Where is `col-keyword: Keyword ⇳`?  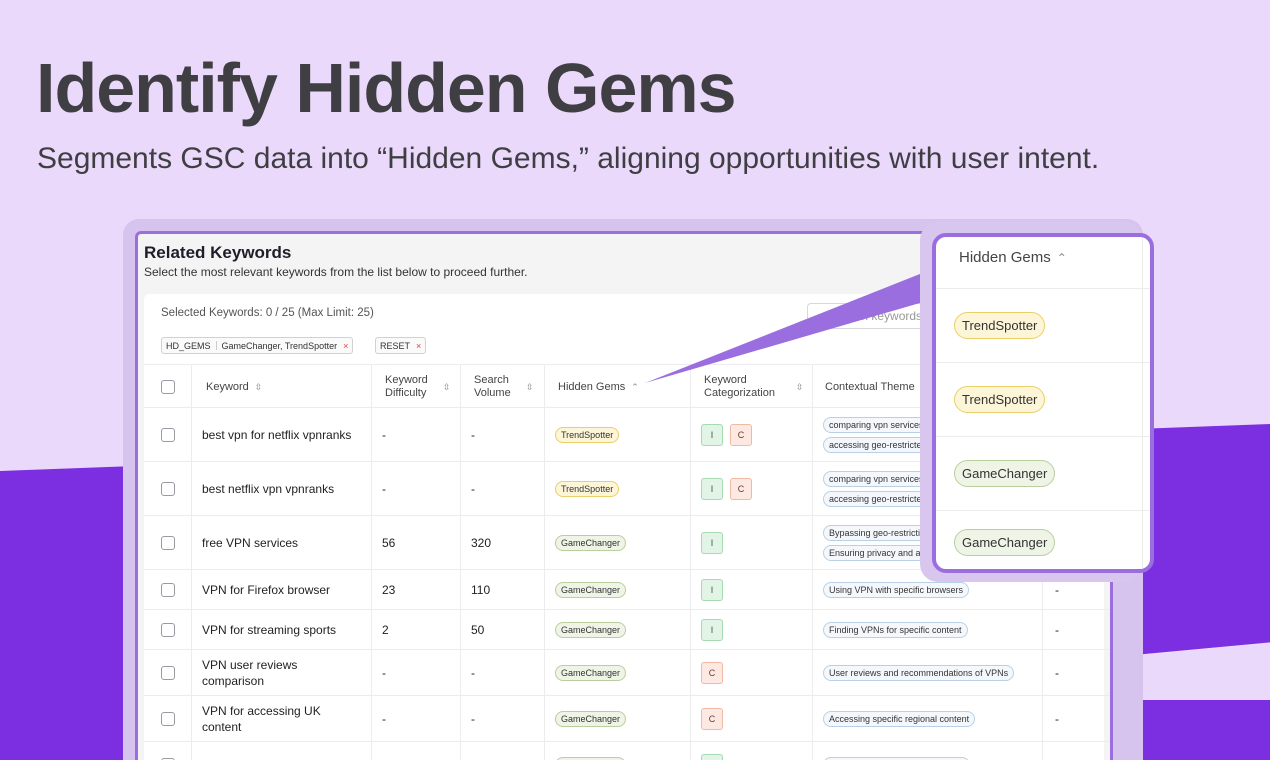 col-keyword: Keyword ⇳ is located at coordinates (282, 387).